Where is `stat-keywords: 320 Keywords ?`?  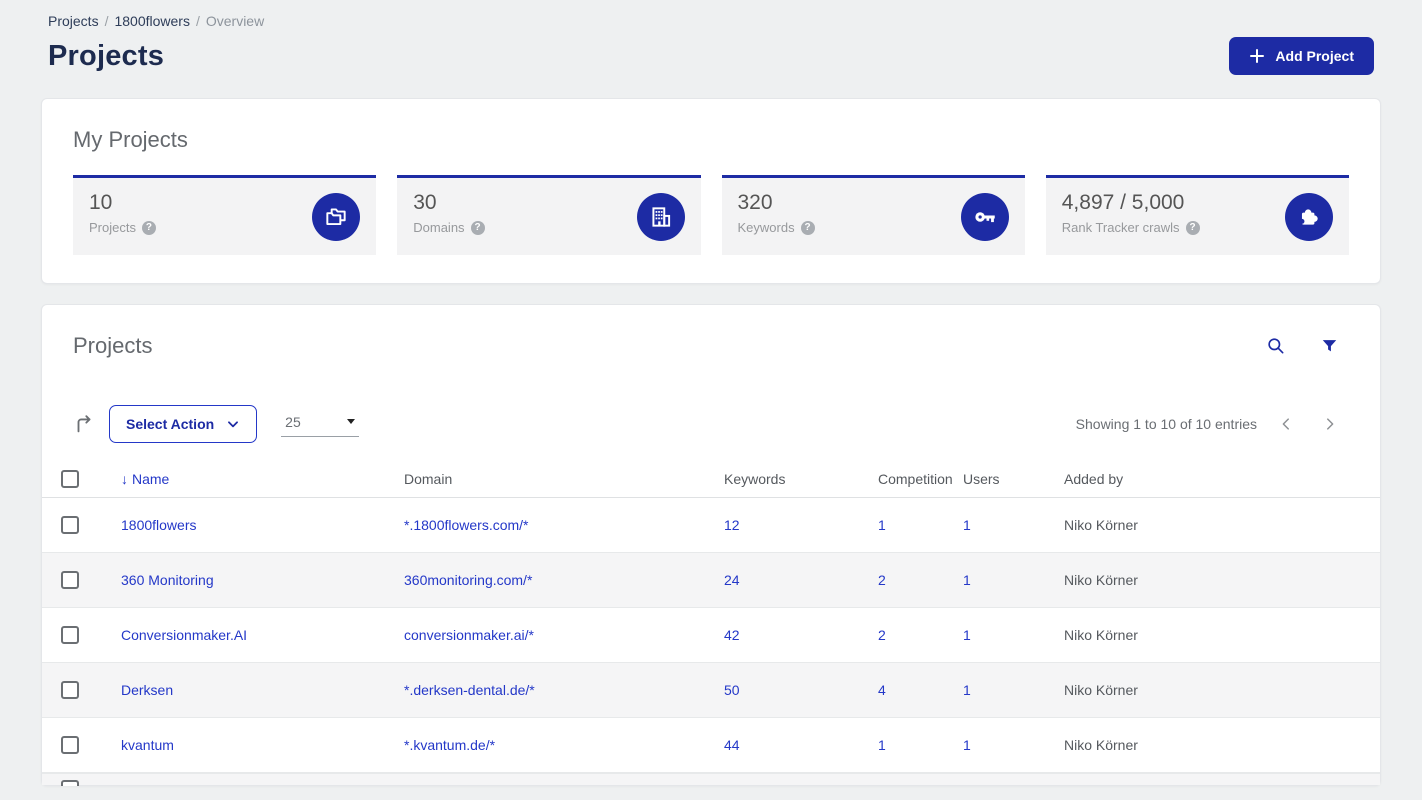
stat-keywords: 320 Keywords ? is located at coordinates (873, 215).